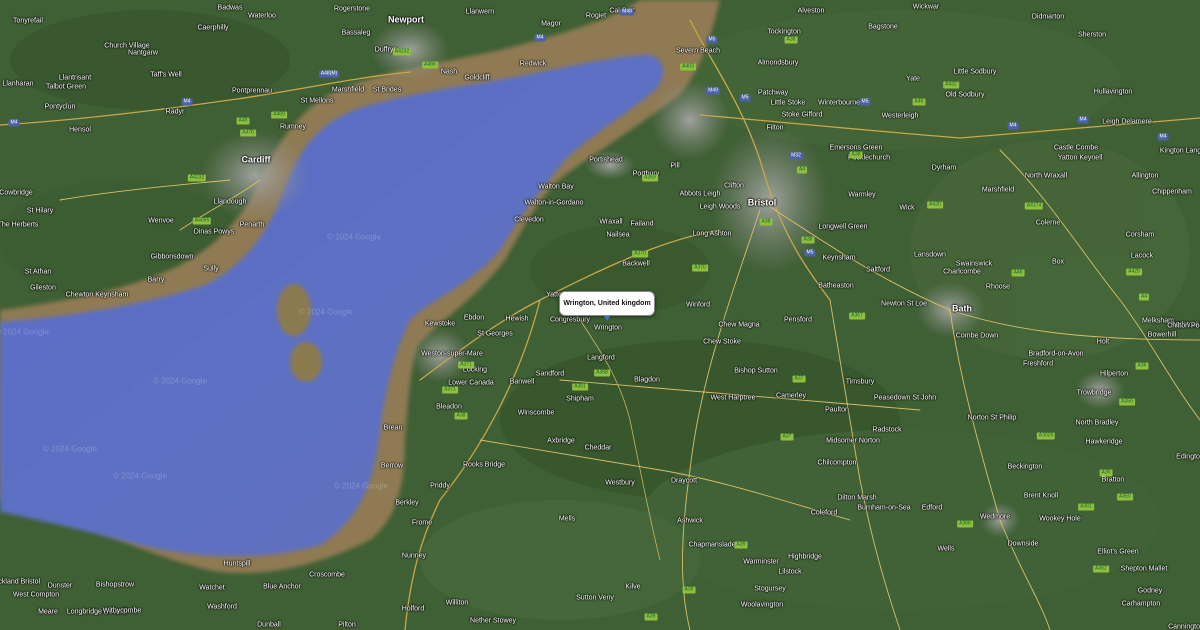 The height and width of the screenshot is (630, 1200). Describe the element at coordinates (627, 12) in the screenshot. I see `road-shield: M48` at that location.